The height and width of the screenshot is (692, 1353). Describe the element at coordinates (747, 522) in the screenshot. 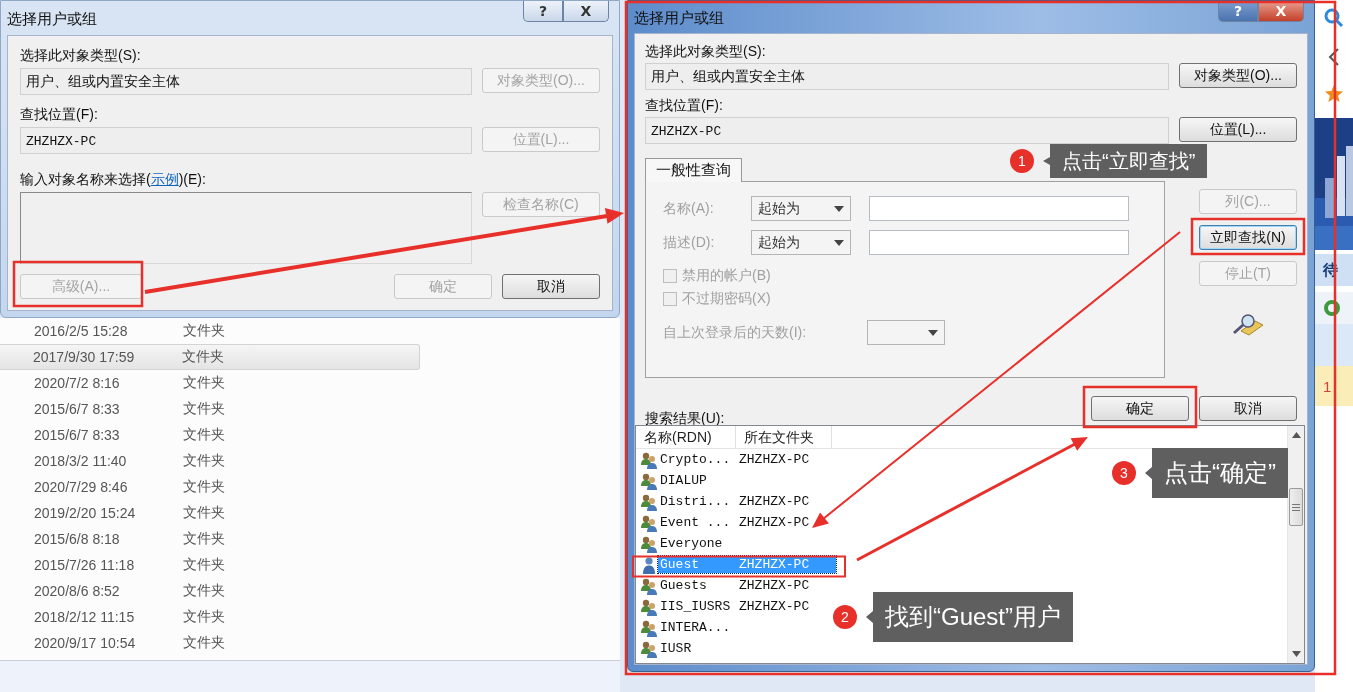

I see `result-row: Event ... ZHZHZX-PC` at that location.